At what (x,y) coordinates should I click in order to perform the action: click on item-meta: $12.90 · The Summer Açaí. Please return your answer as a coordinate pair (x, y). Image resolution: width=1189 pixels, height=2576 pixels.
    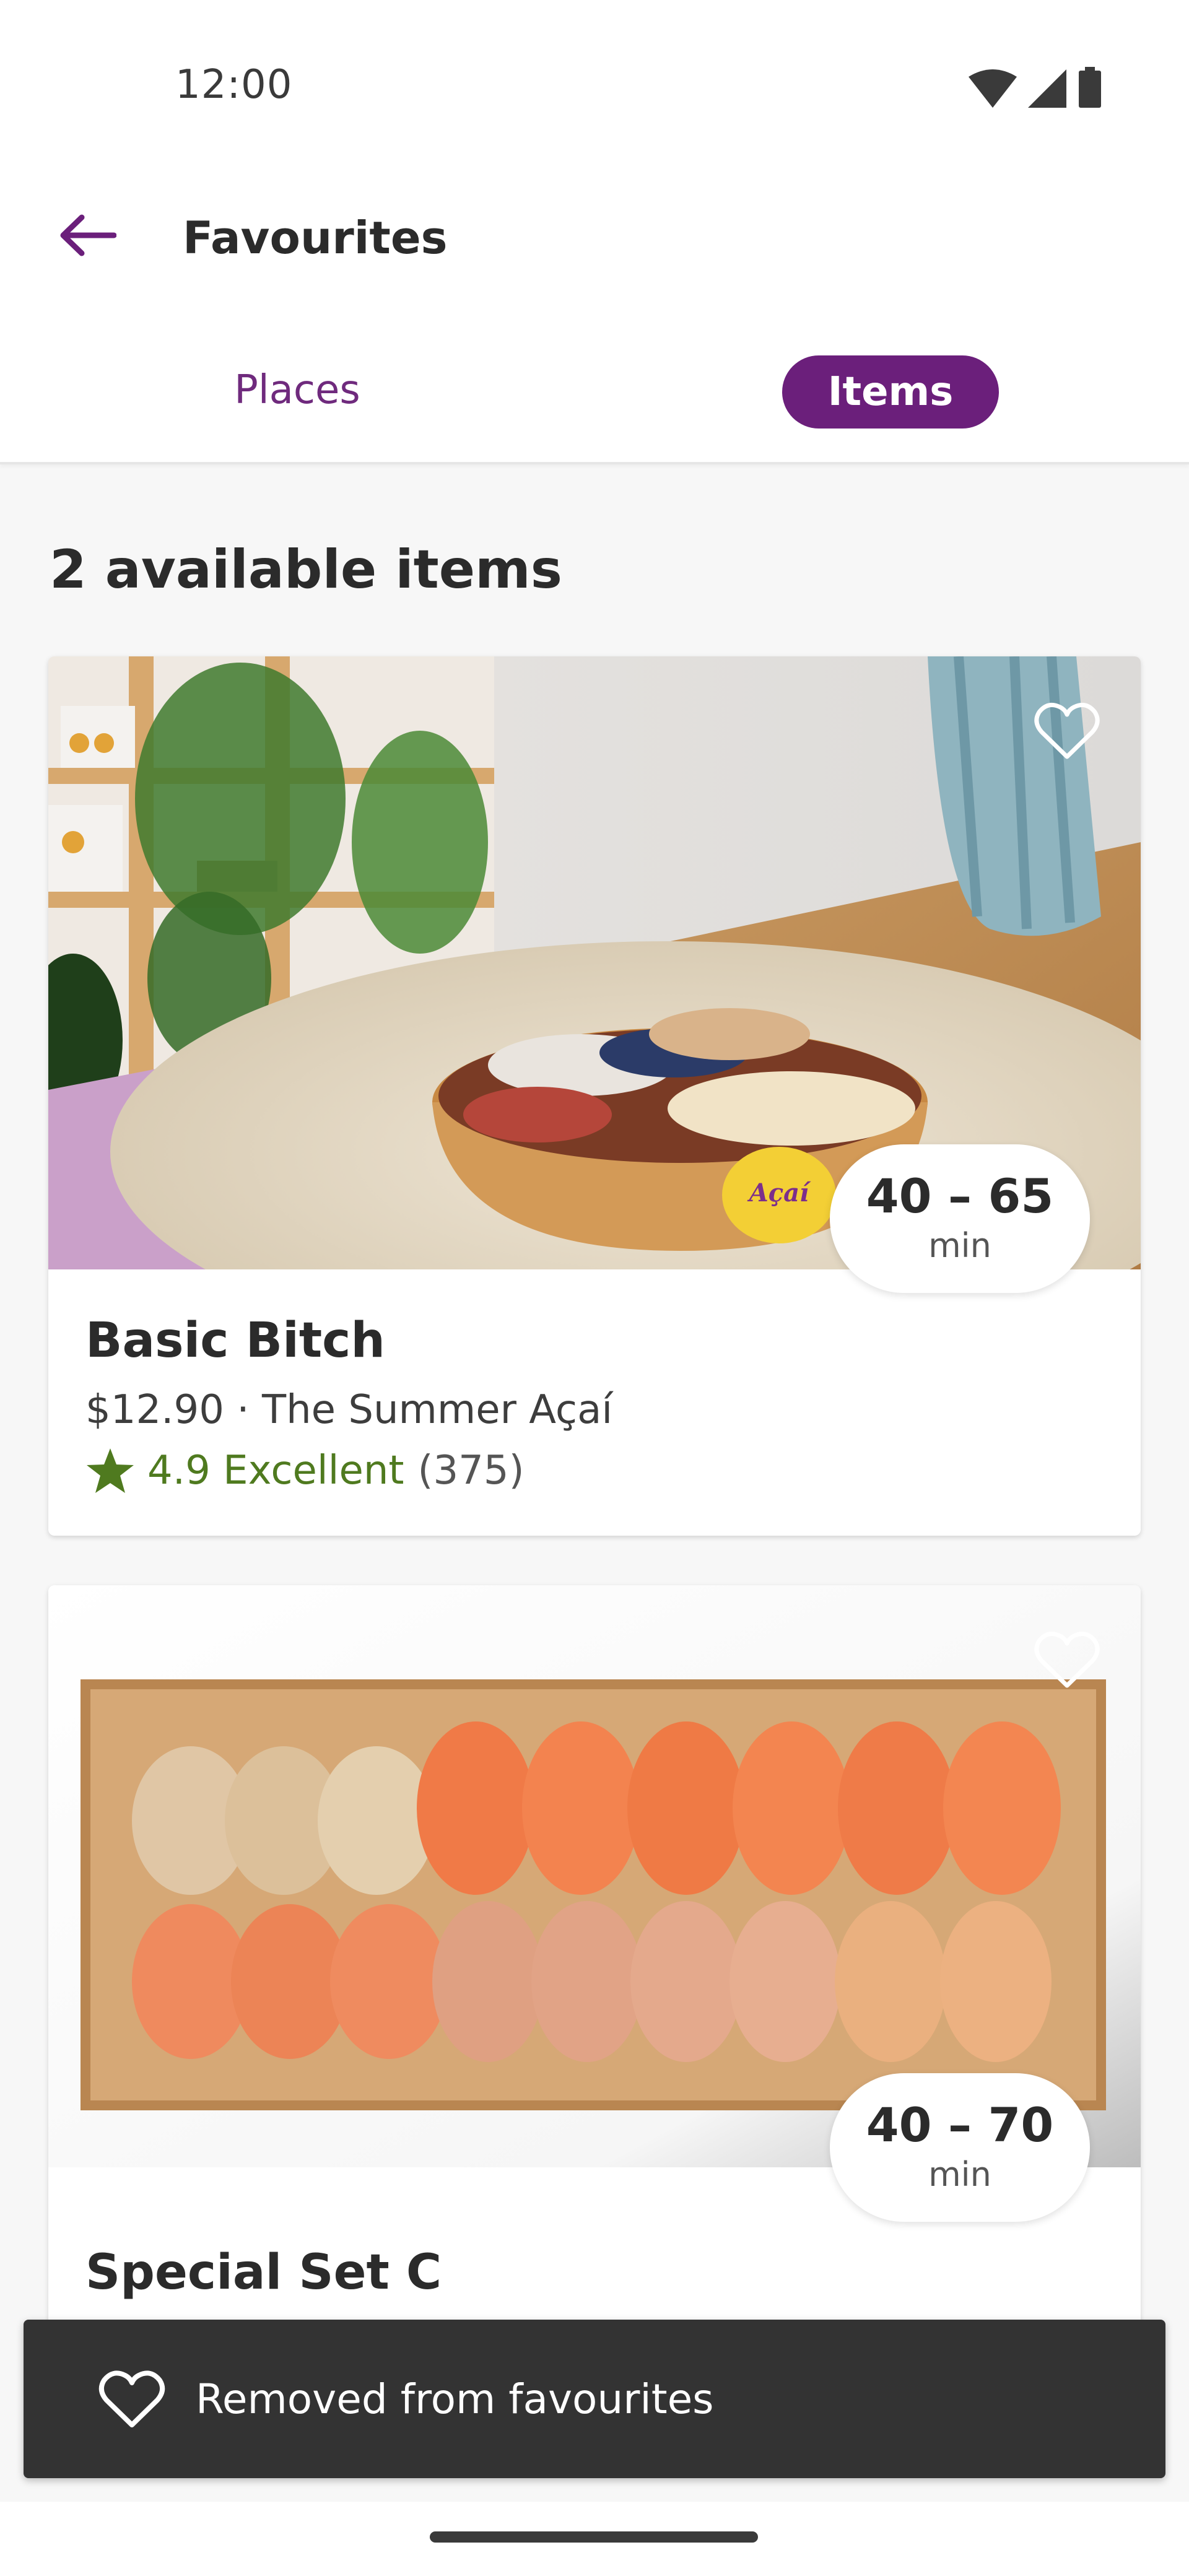
    Looking at the image, I should click on (349, 1410).